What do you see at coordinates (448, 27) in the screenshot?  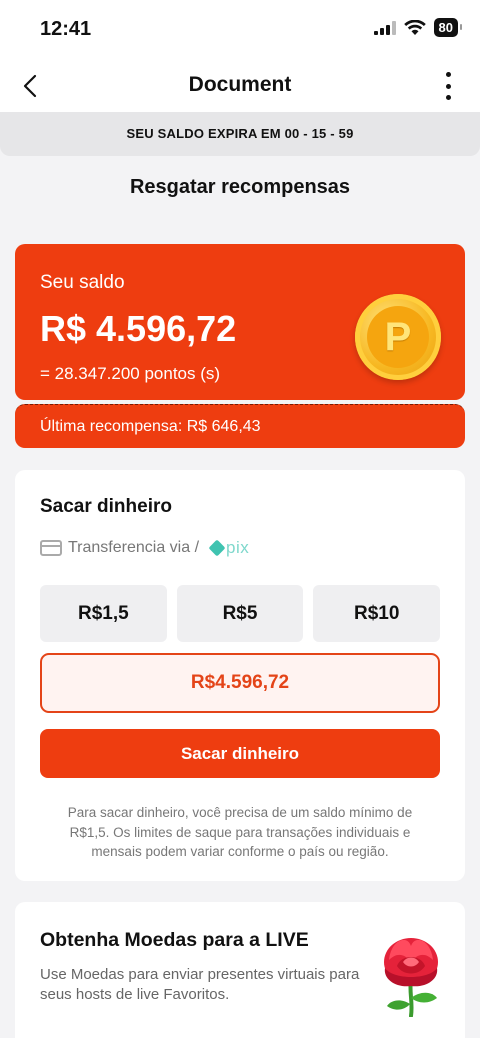 I see `battery-icon: 80` at bounding box center [448, 27].